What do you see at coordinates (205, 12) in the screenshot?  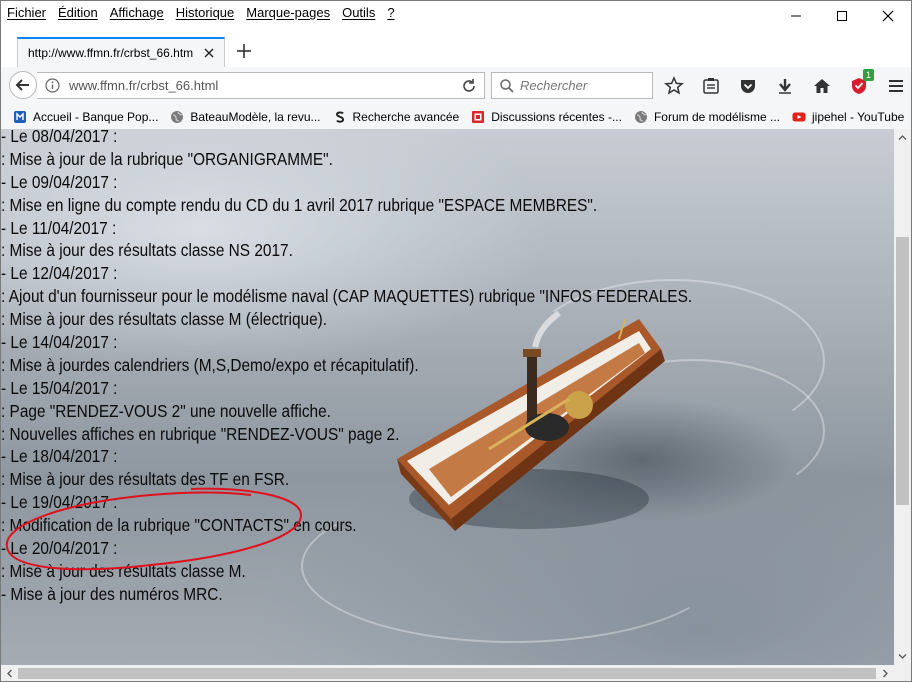 I see `menu-historique: Historique` at bounding box center [205, 12].